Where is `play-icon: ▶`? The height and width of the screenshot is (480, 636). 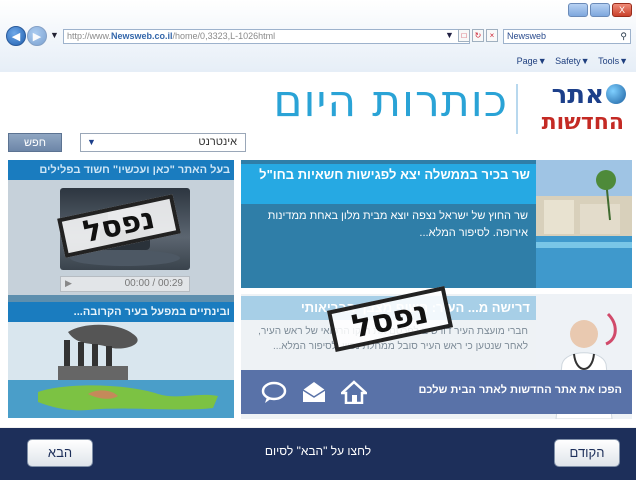
play-icon: ▶ is located at coordinates (68, 283).